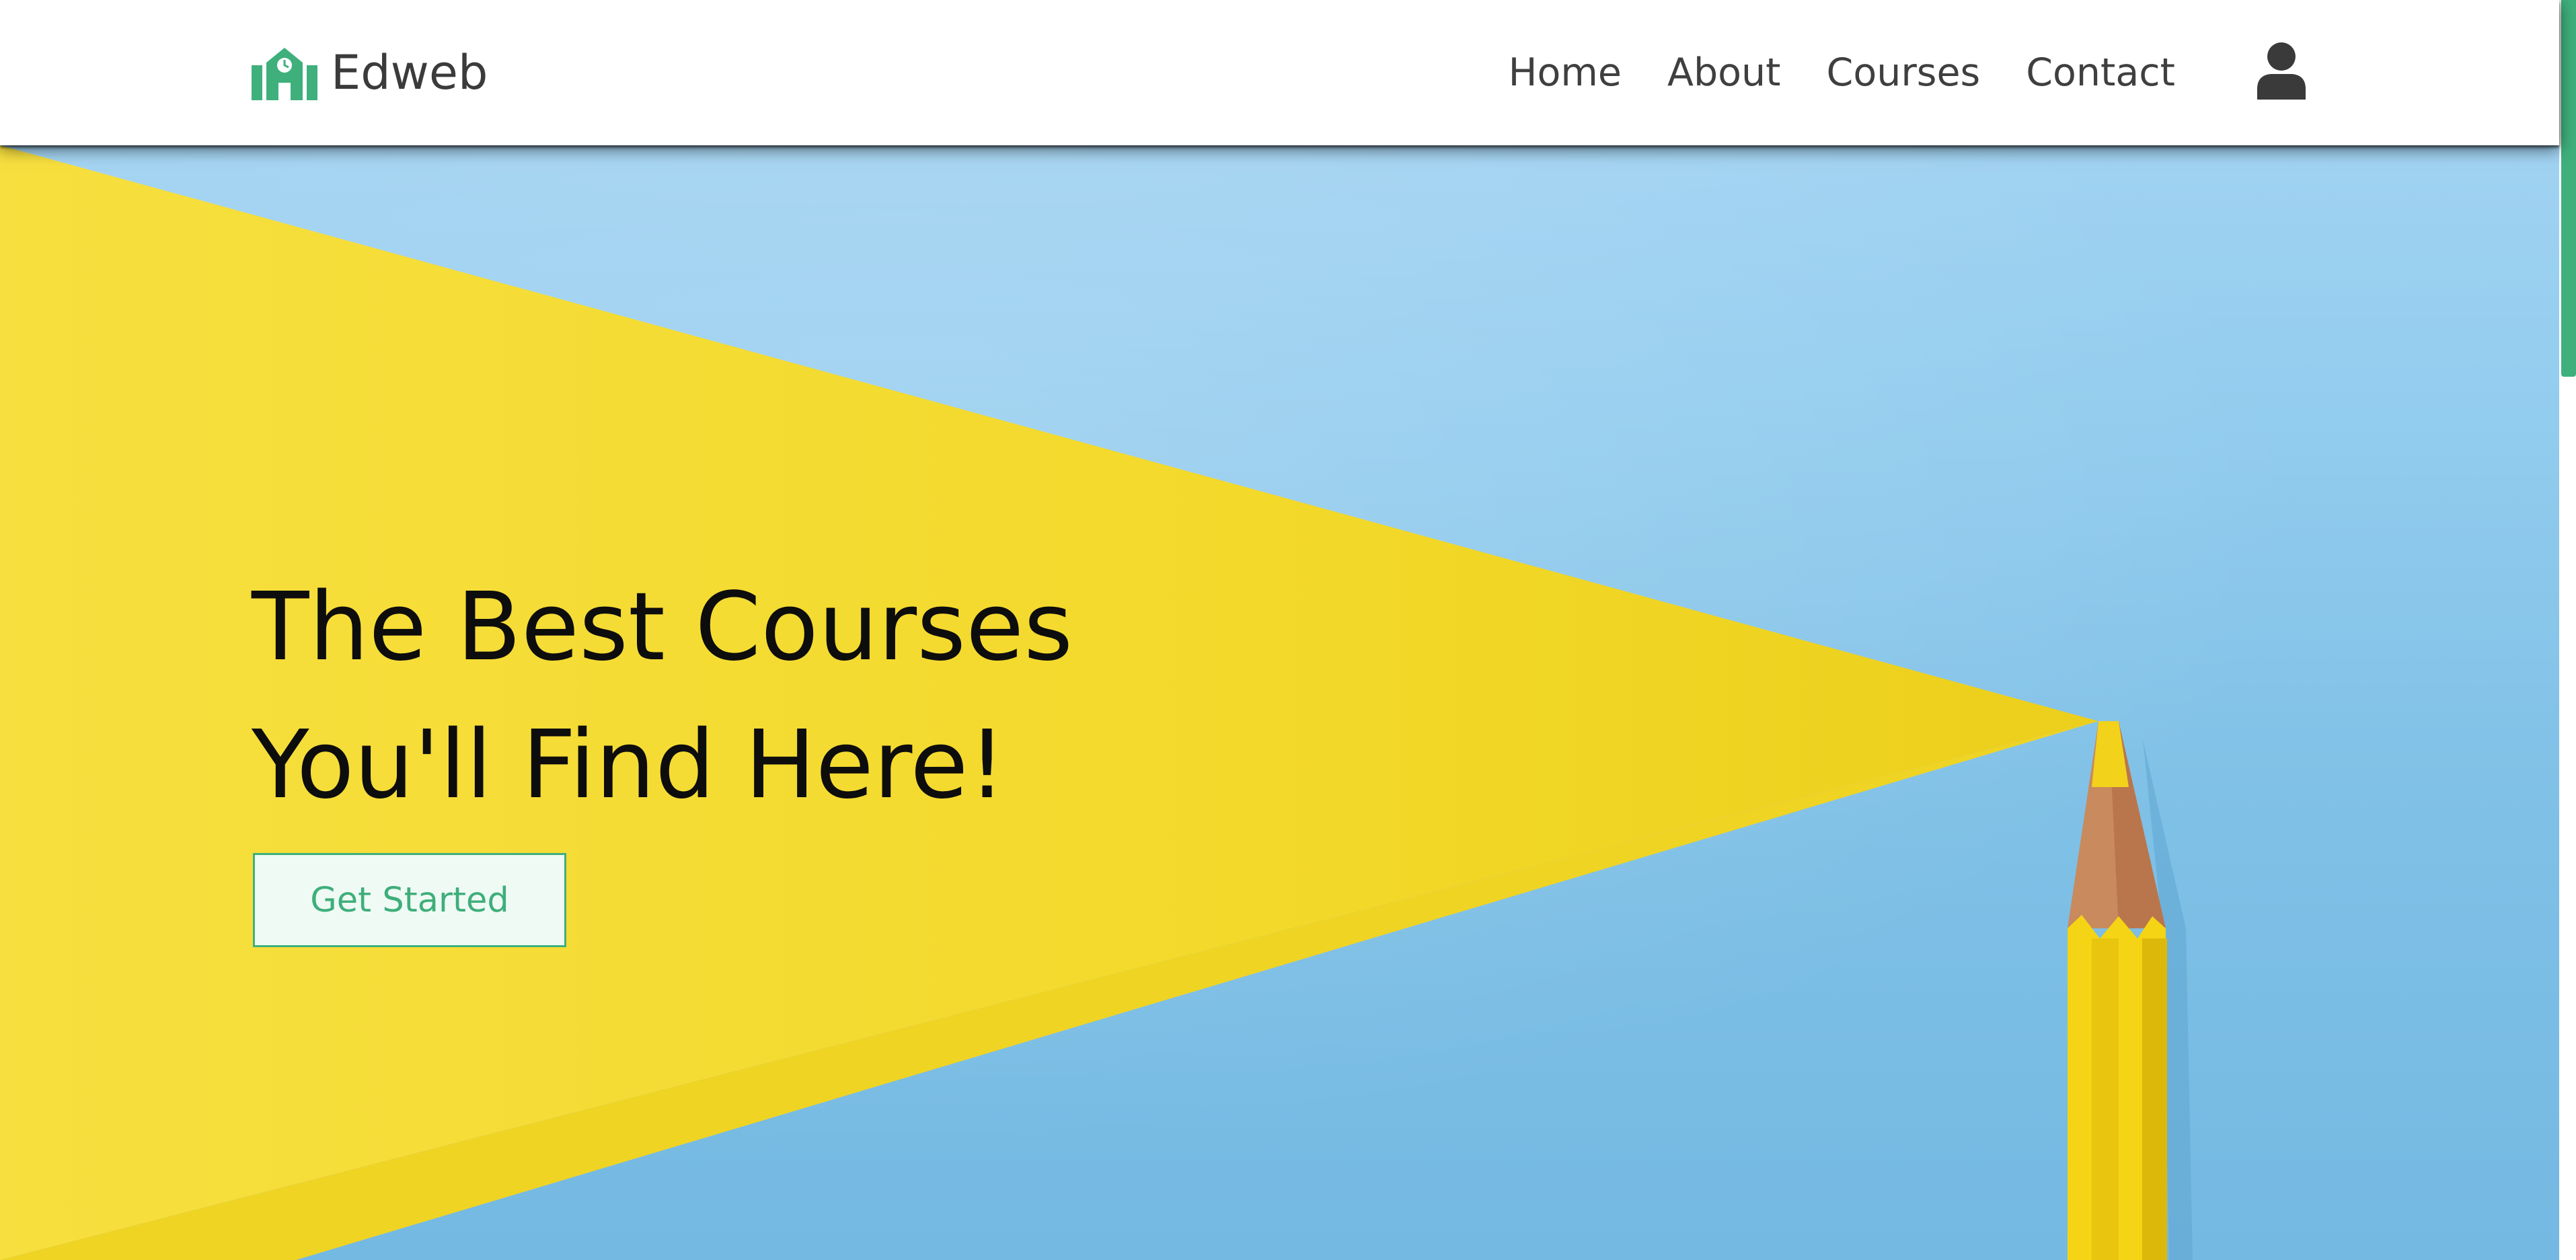 The height and width of the screenshot is (1260, 2576). Describe the element at coordinates (662, 696) in the screenshot. I see `hero-title: The Best Courses You'll Find Here!` at that location.